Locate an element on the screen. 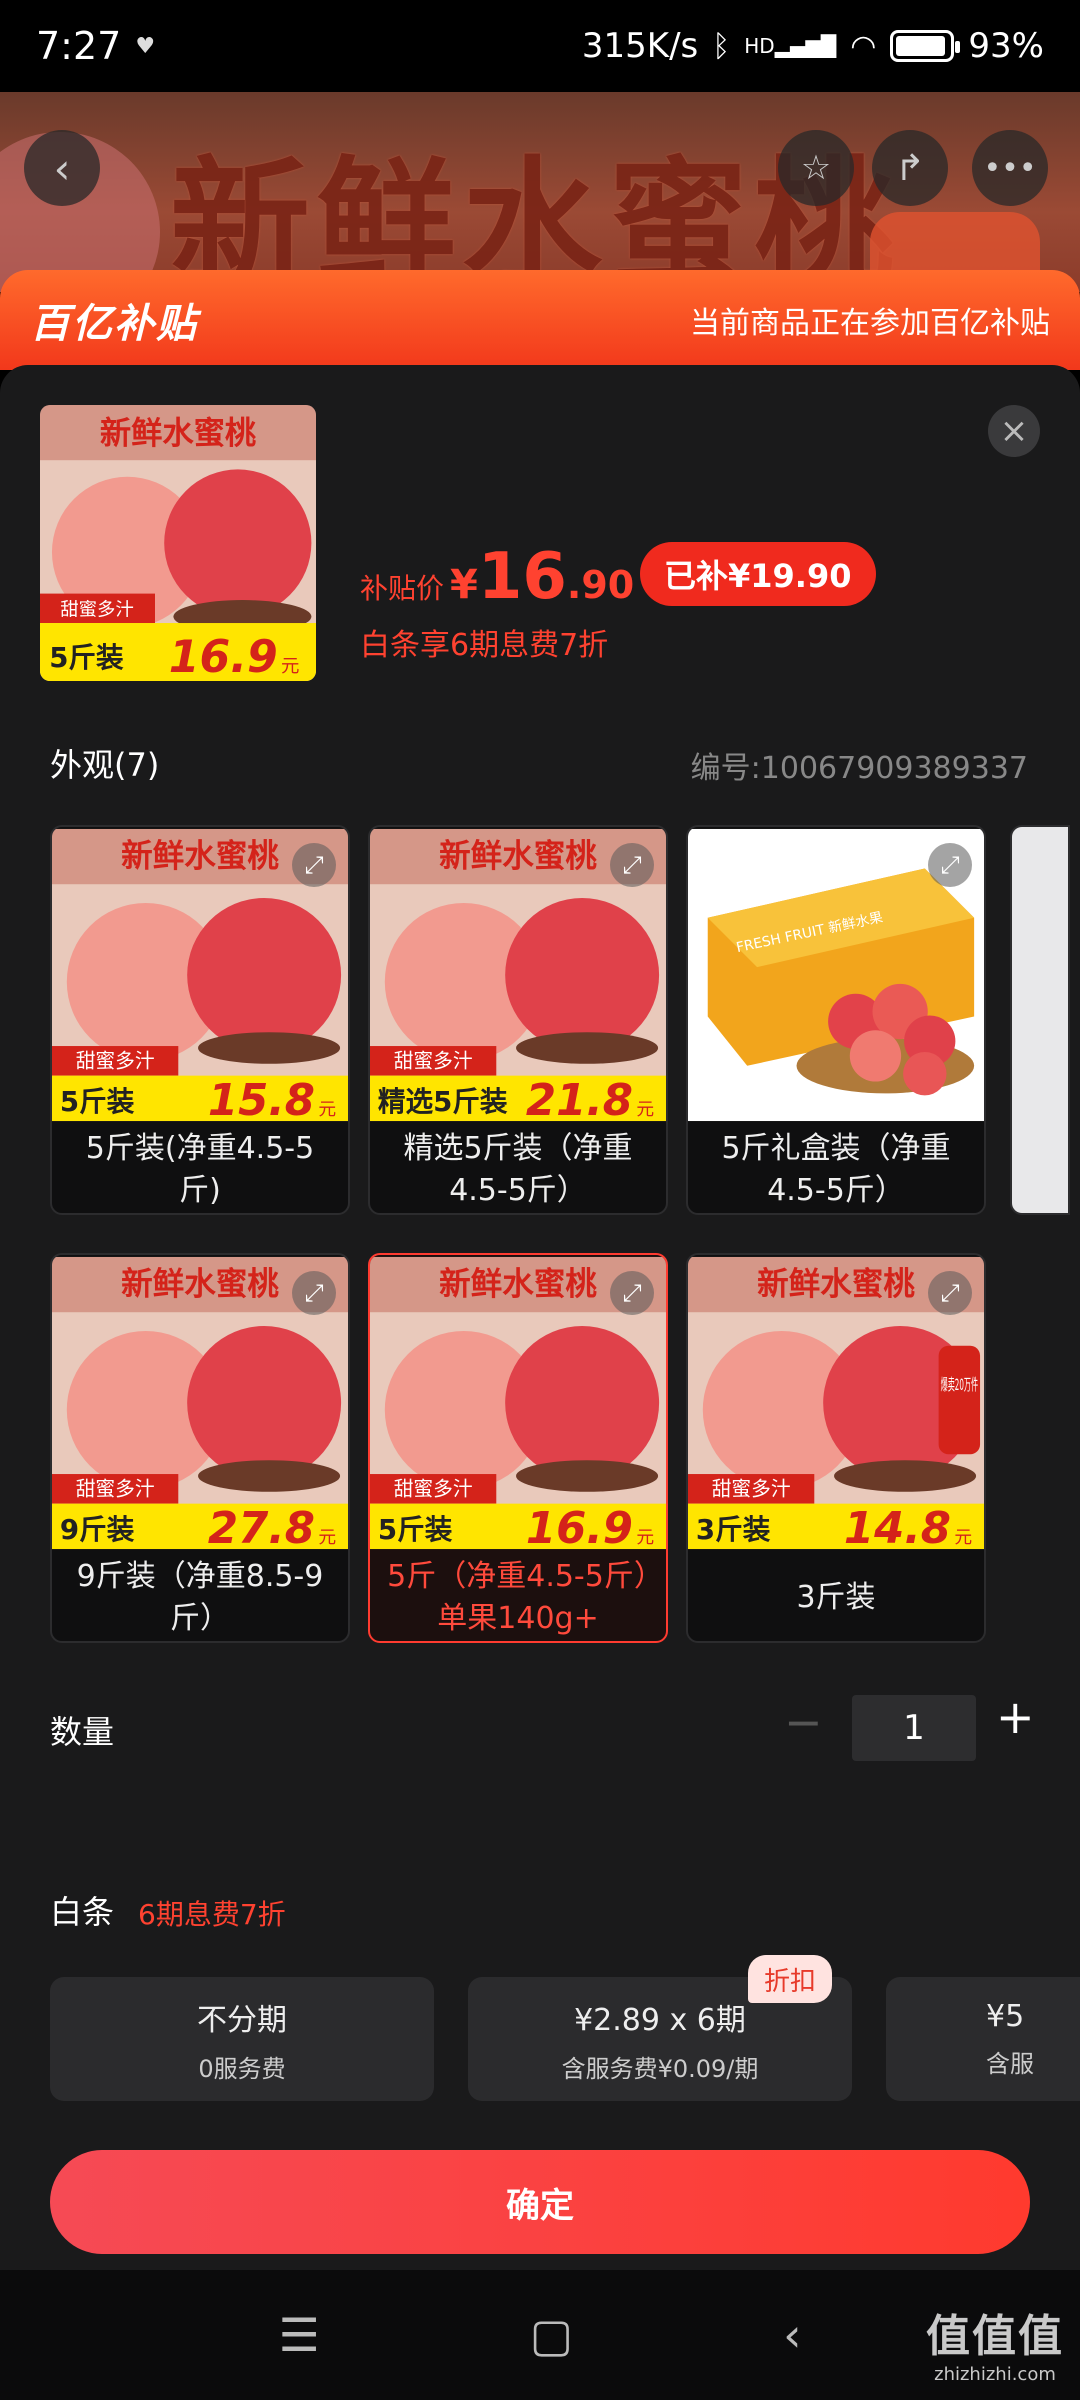  hot-sale-badge: 爆卖20万件 is located at coordinates (960, 1384).